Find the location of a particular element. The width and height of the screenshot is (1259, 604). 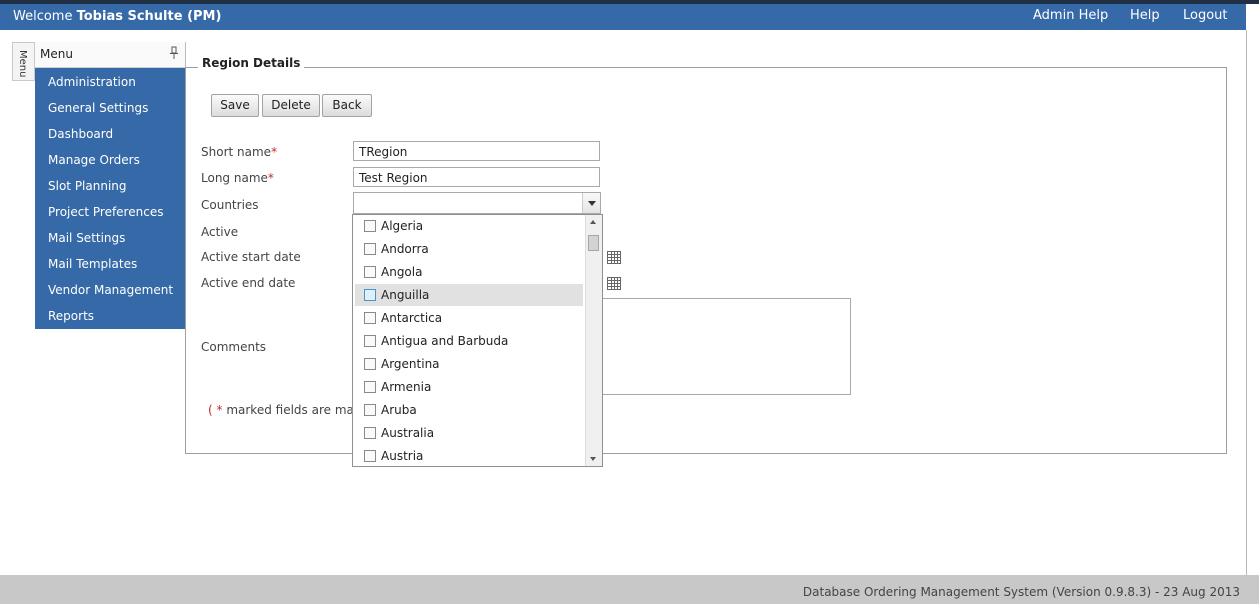

menu-item-manage-orders: Manage Orders is located at coordinates (94, 160).